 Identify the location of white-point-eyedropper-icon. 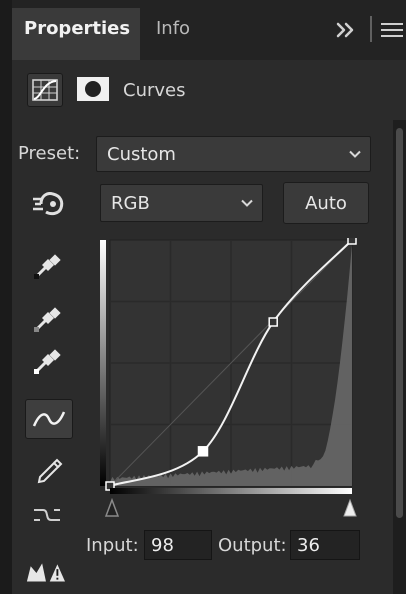
(46, 362).